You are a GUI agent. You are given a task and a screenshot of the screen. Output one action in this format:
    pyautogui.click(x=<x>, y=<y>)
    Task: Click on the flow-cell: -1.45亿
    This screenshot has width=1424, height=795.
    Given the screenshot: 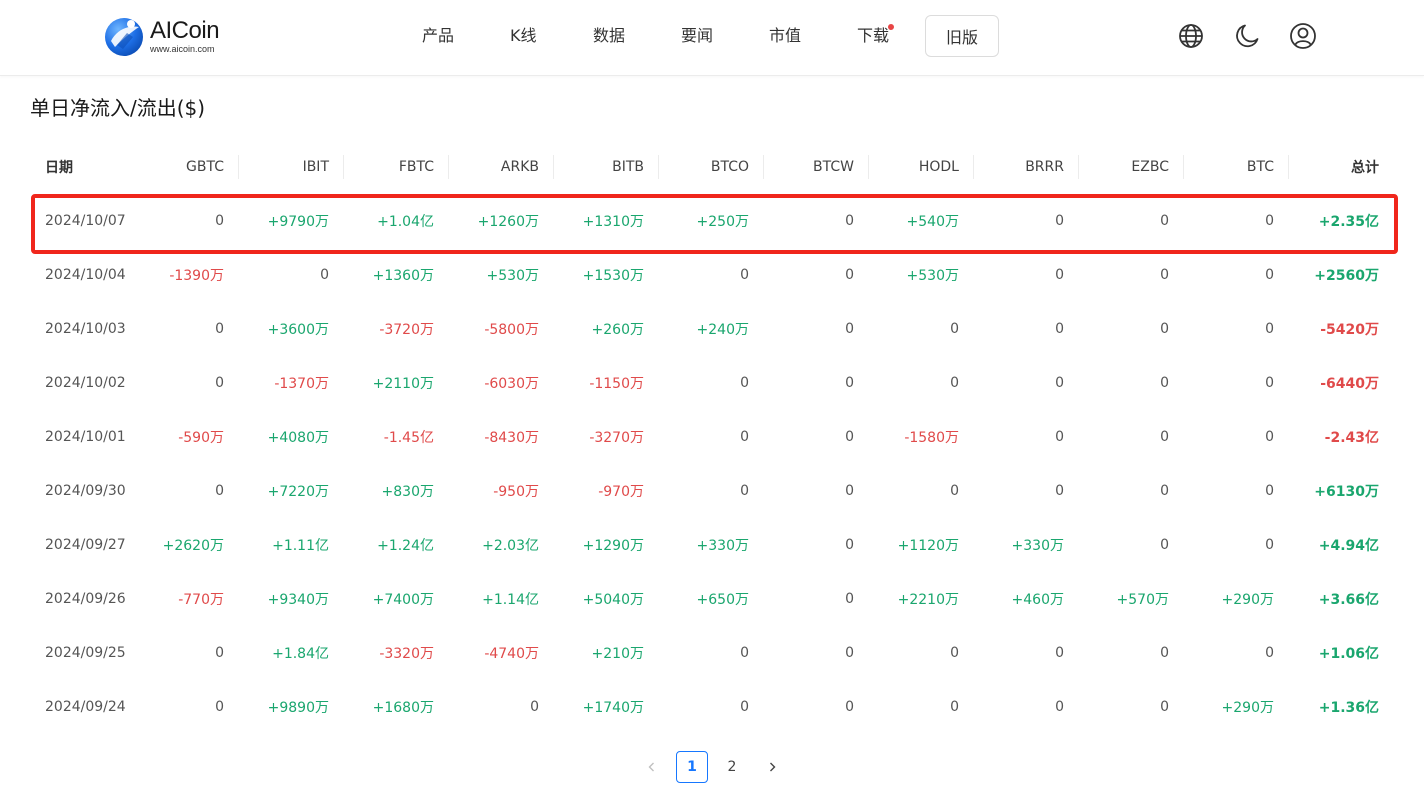 What is the action you would take?
    pyautogui.click(x=408, y=438)
    